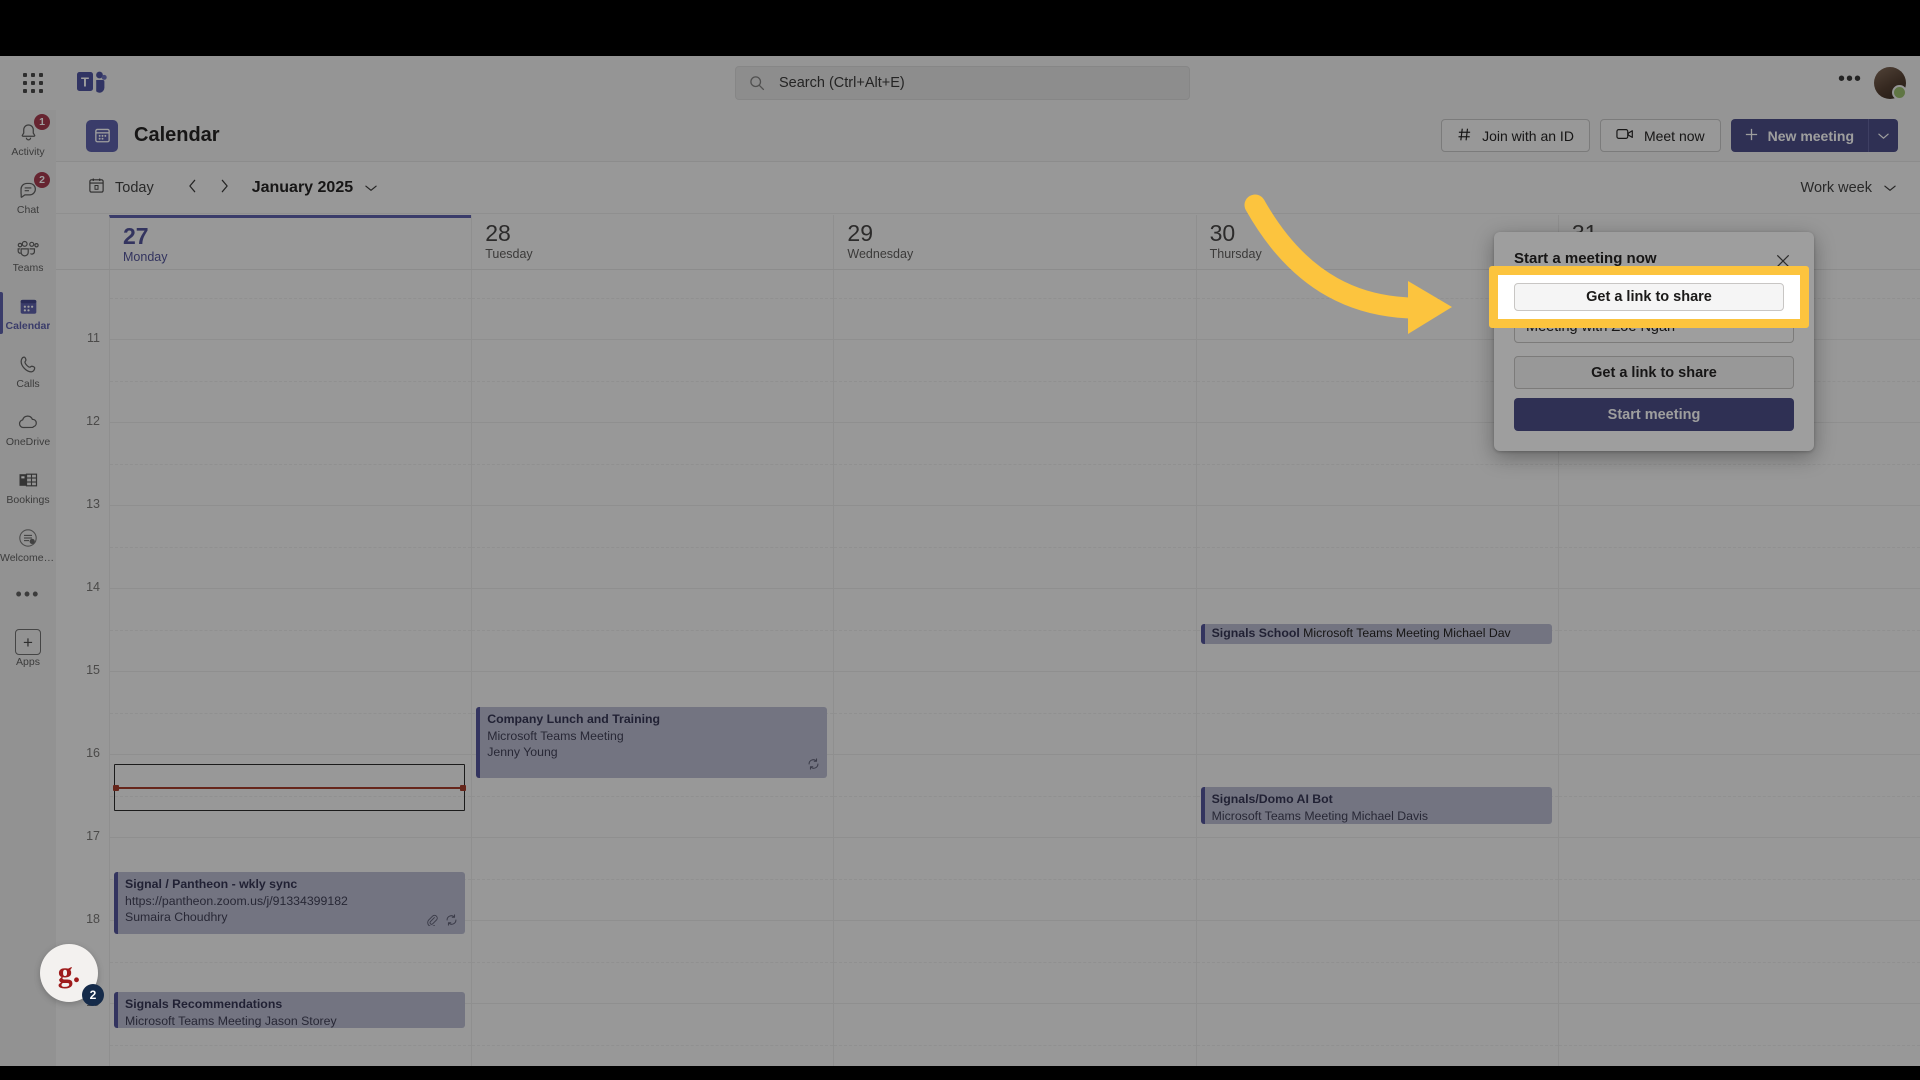  Describe the element at coordinates (28, 558) in the screenshot. I see `sidebar-item-label: Welcome G..` at that location.